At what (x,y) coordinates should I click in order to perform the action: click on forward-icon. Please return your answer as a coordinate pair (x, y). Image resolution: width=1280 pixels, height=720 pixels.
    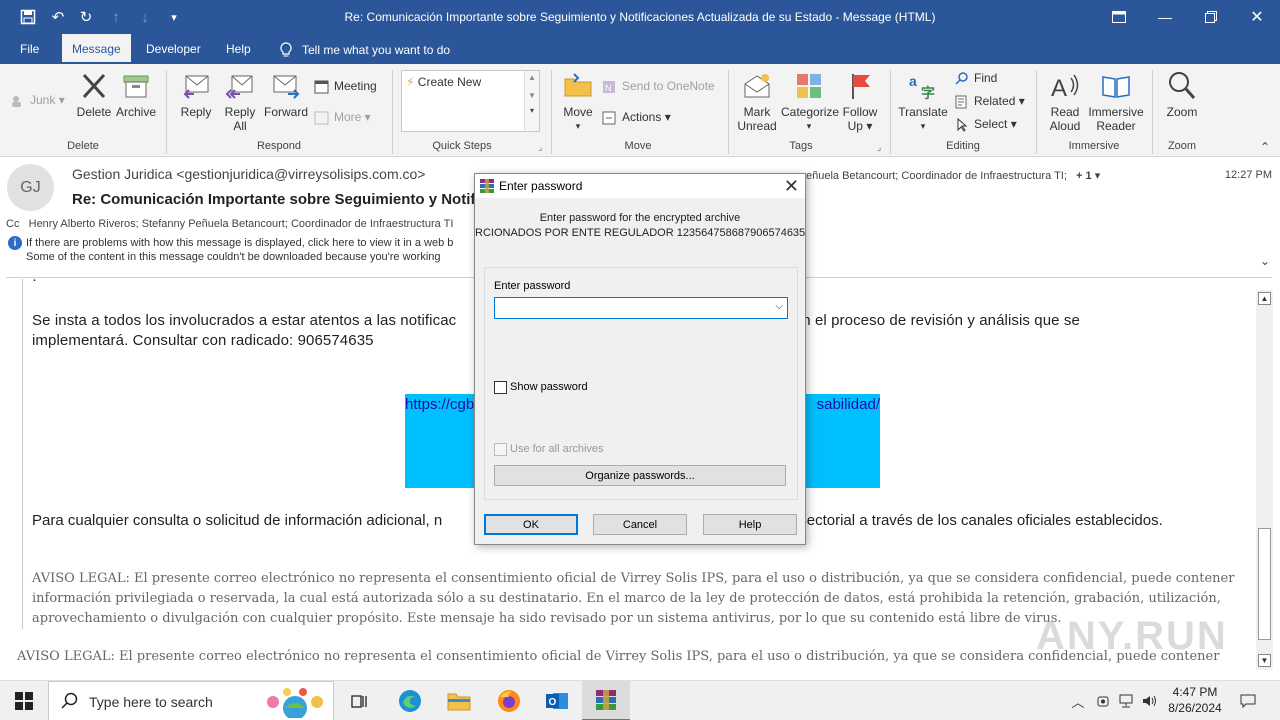
    Looking at the image, I should click on (286, 86).